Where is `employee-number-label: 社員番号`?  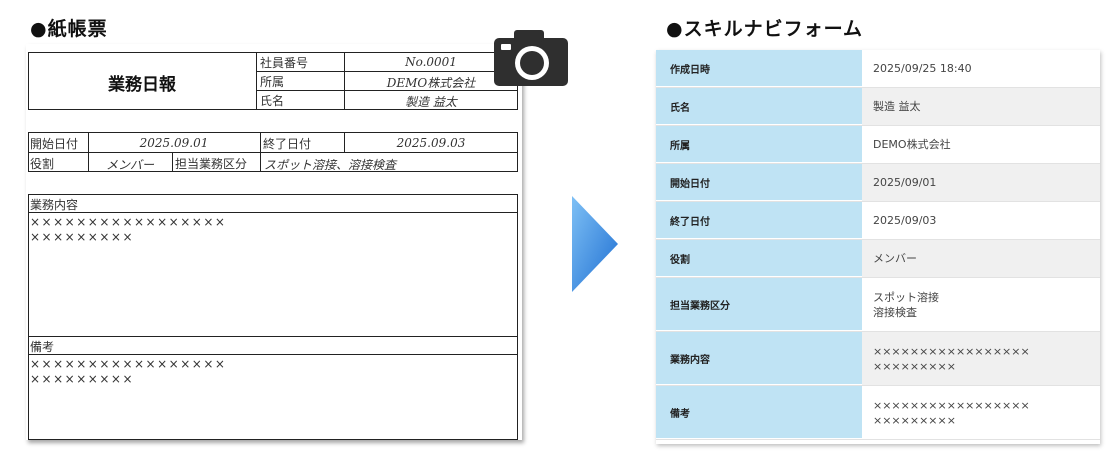 employee-number-label: 社員番号 is located at coordinates (284, 63).